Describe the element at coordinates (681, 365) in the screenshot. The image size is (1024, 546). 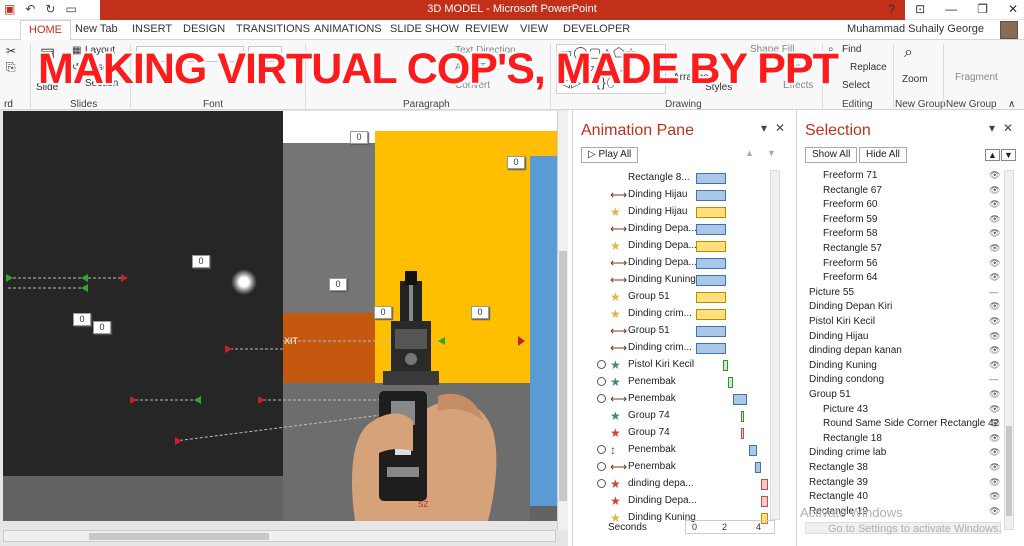
I see `animation-item: ★ Pistol Kiri Kecil` at that location.